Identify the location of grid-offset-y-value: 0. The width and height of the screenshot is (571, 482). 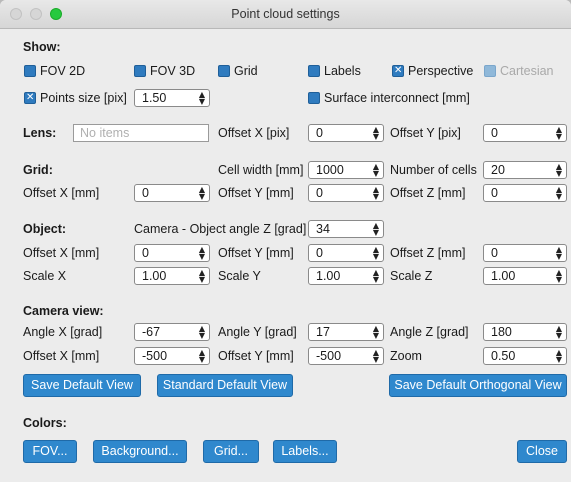
(319, 193).